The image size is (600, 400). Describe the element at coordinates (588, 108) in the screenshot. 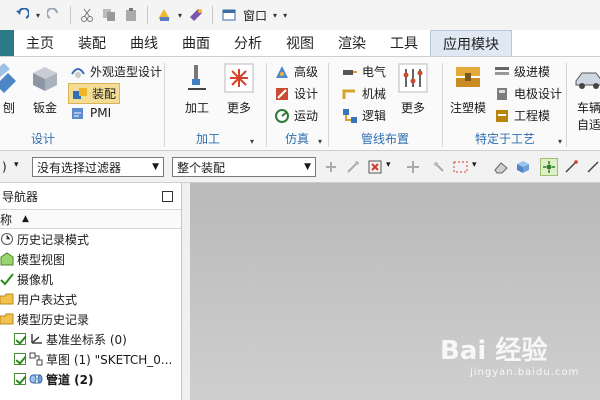

I see `vehicle-label-1: 车辆` at that location.